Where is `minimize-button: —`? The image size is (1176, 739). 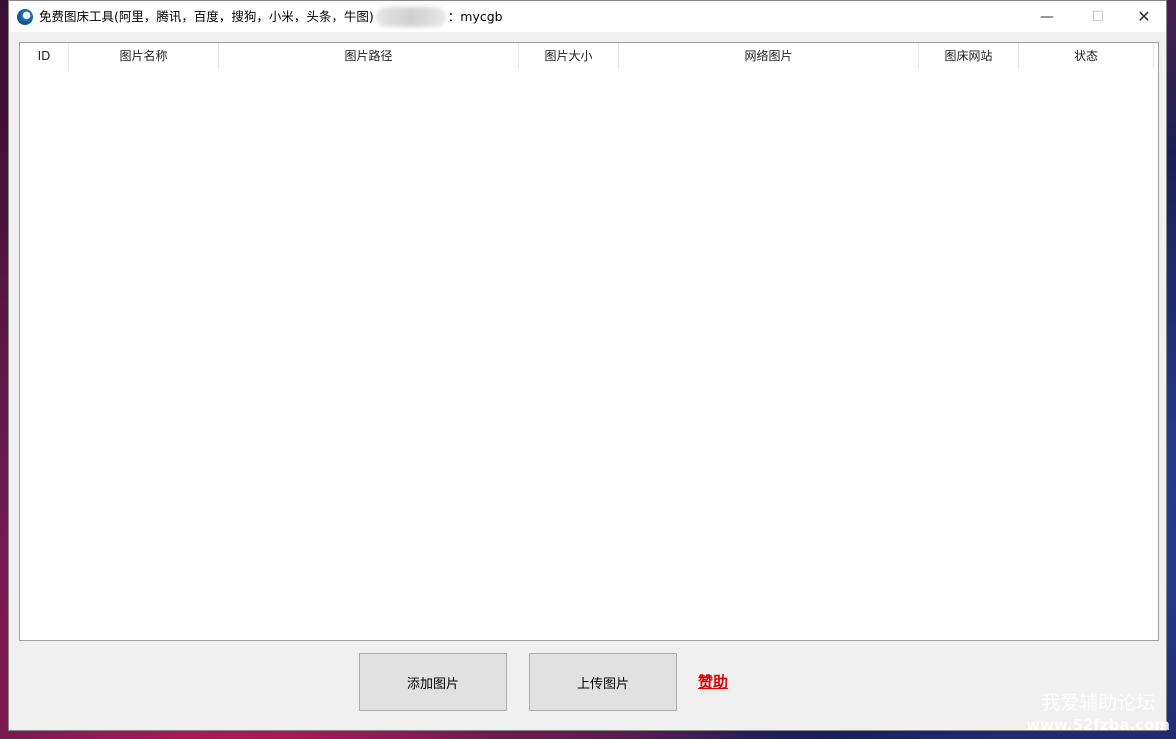
minimize-button: — is located at coordinates (1047, 16).